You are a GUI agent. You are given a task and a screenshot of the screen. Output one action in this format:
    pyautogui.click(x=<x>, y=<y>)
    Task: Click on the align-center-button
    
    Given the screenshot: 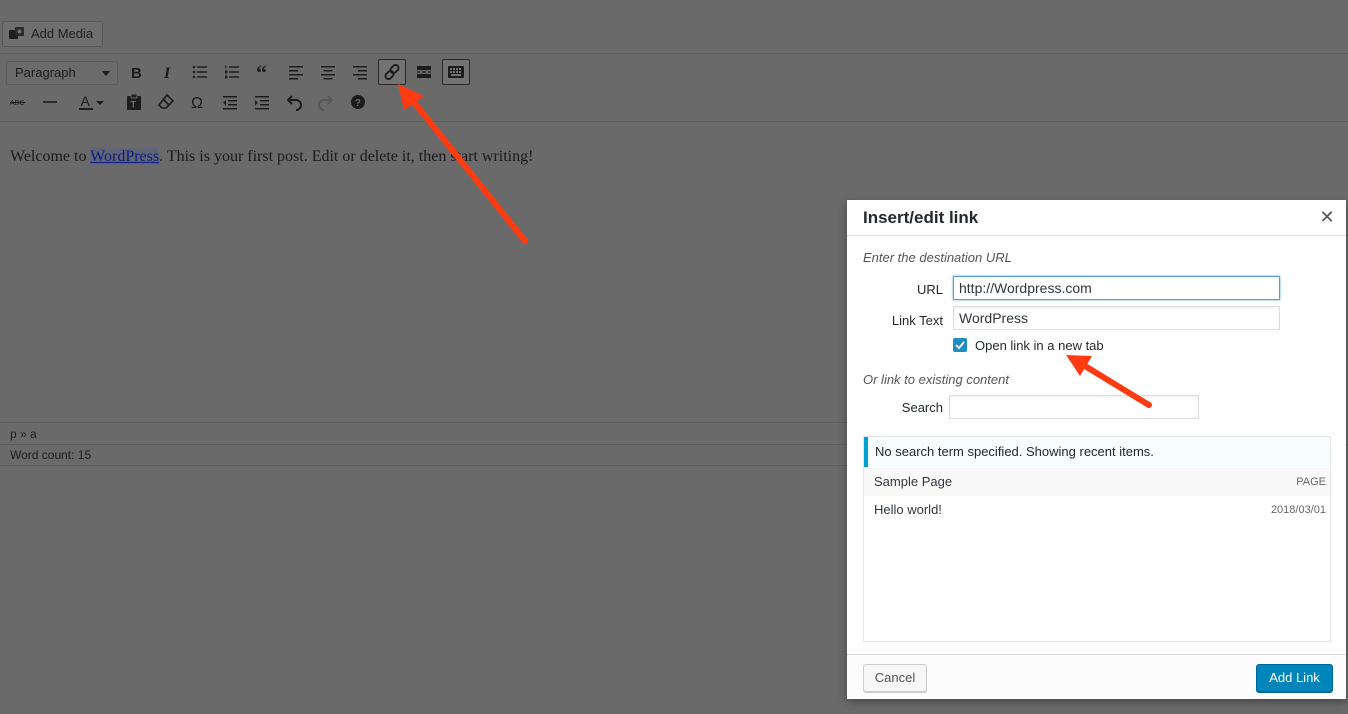 What is the action you would take?
    pyautogui.click(x=328, y=72)
    